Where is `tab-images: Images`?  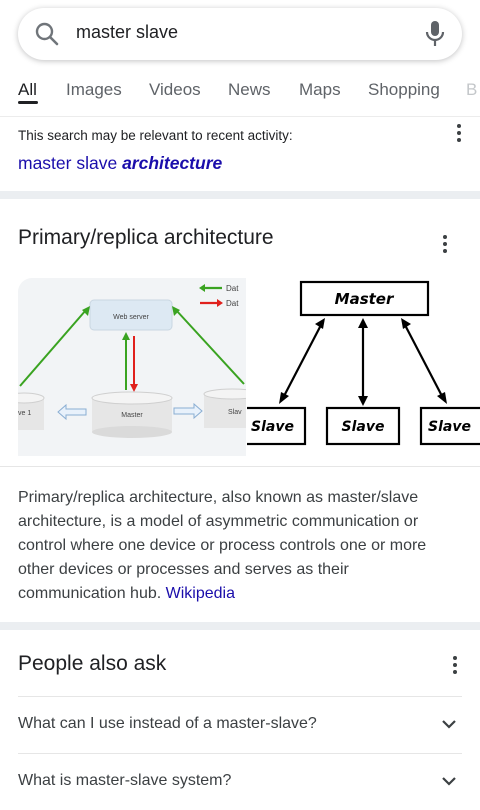
tab-images: Images is located at coordinates (94, 90).